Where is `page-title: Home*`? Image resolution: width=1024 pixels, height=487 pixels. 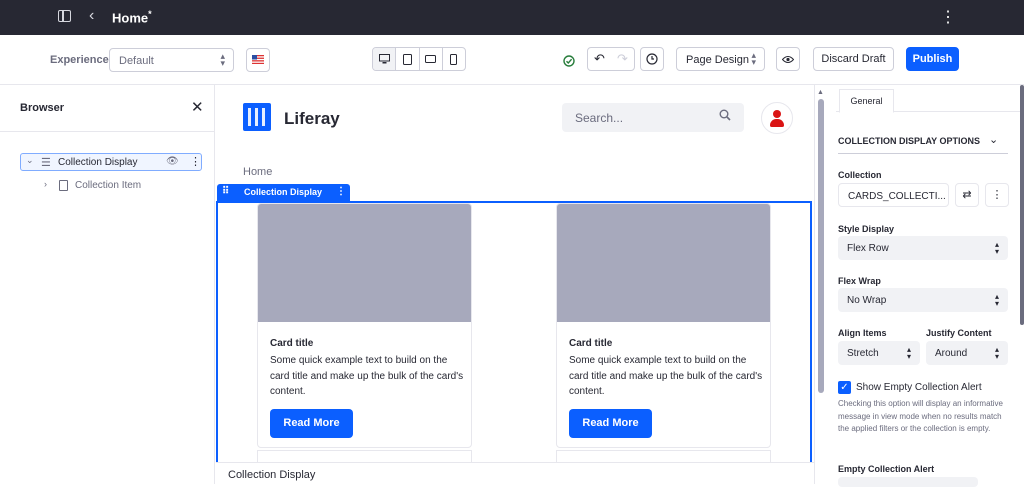 page-title: Home* is located at coordinates (132, 17).